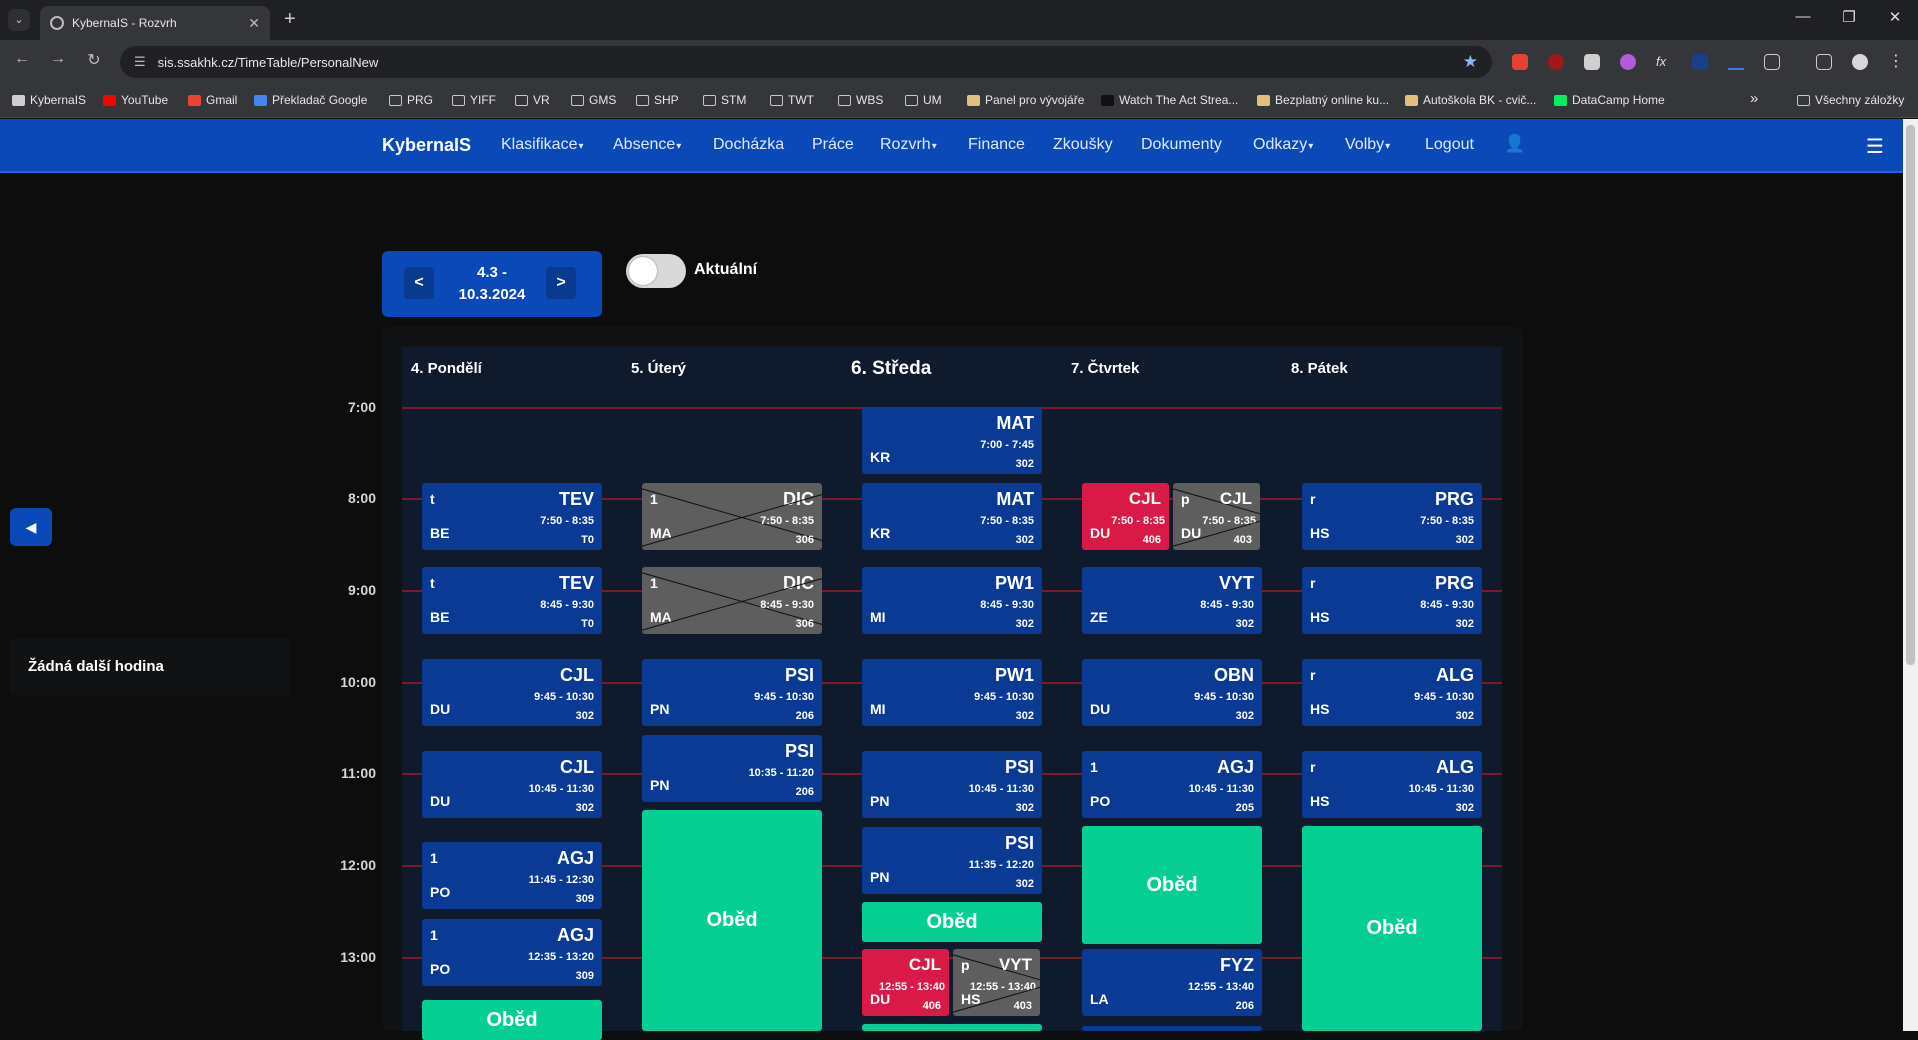  Describe the element at coordinates (732, 517) in the screenshot. I see `lesson-card: DIC 1 MA 7:50 - 8:35 306` at that location.